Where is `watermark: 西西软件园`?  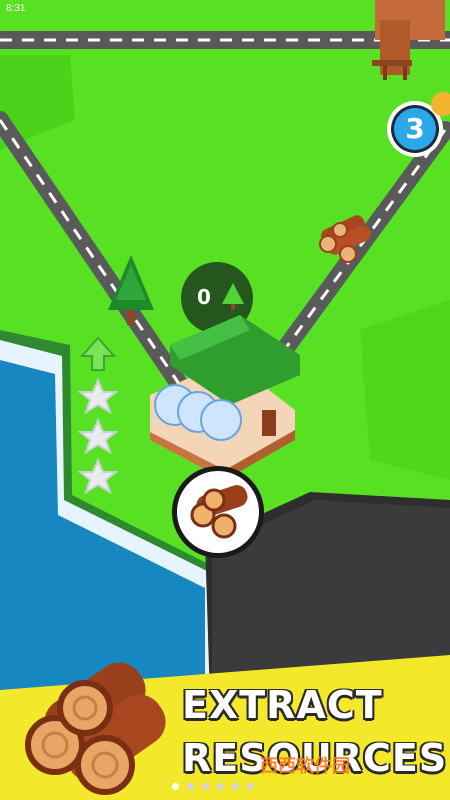
watermark: 西西软件园 is located at coordinates (305, 766).